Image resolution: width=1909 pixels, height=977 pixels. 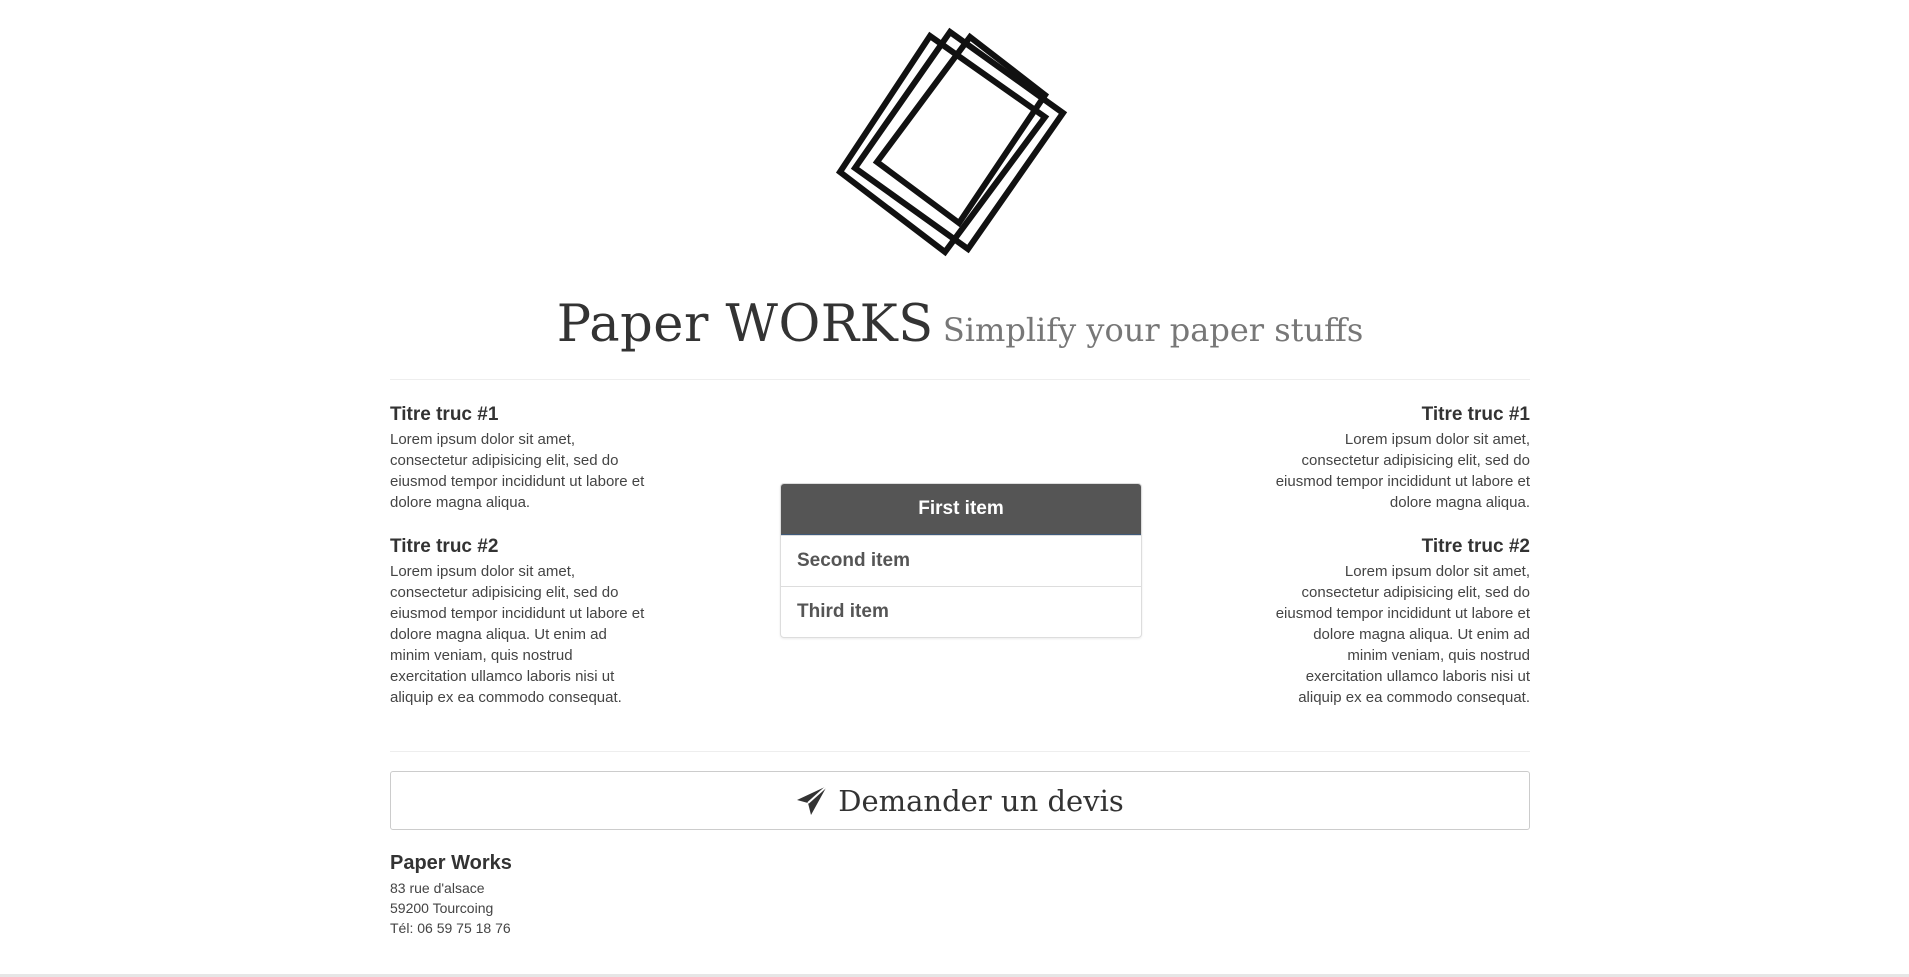 I want to click on page-header: Paper WORKS Simplify your paper stuffs, so click(x=954, y=324).